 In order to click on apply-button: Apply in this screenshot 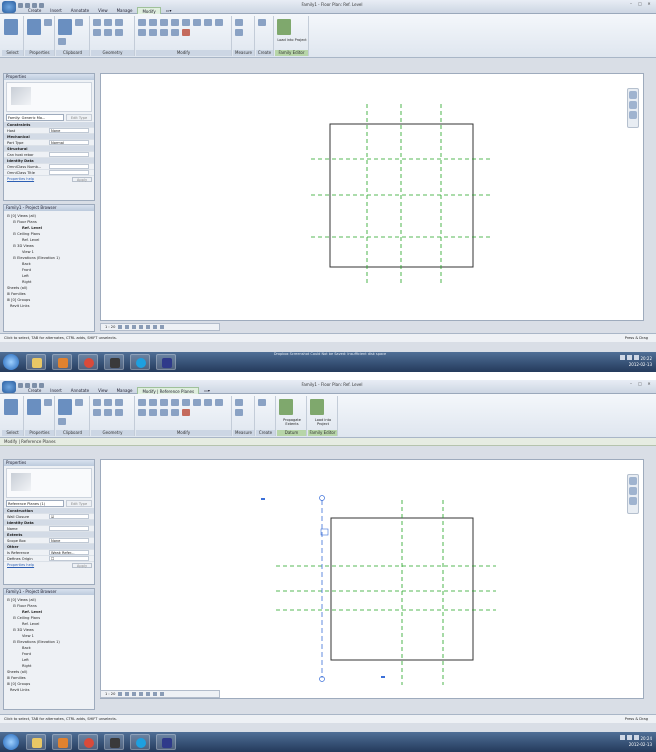, I will do `click(82, 565)`.